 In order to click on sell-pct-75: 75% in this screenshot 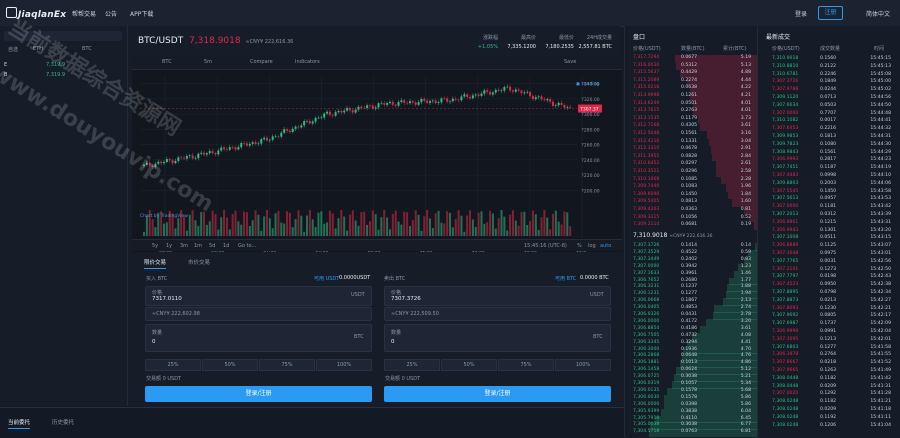, I will do `click(526, 365)`.